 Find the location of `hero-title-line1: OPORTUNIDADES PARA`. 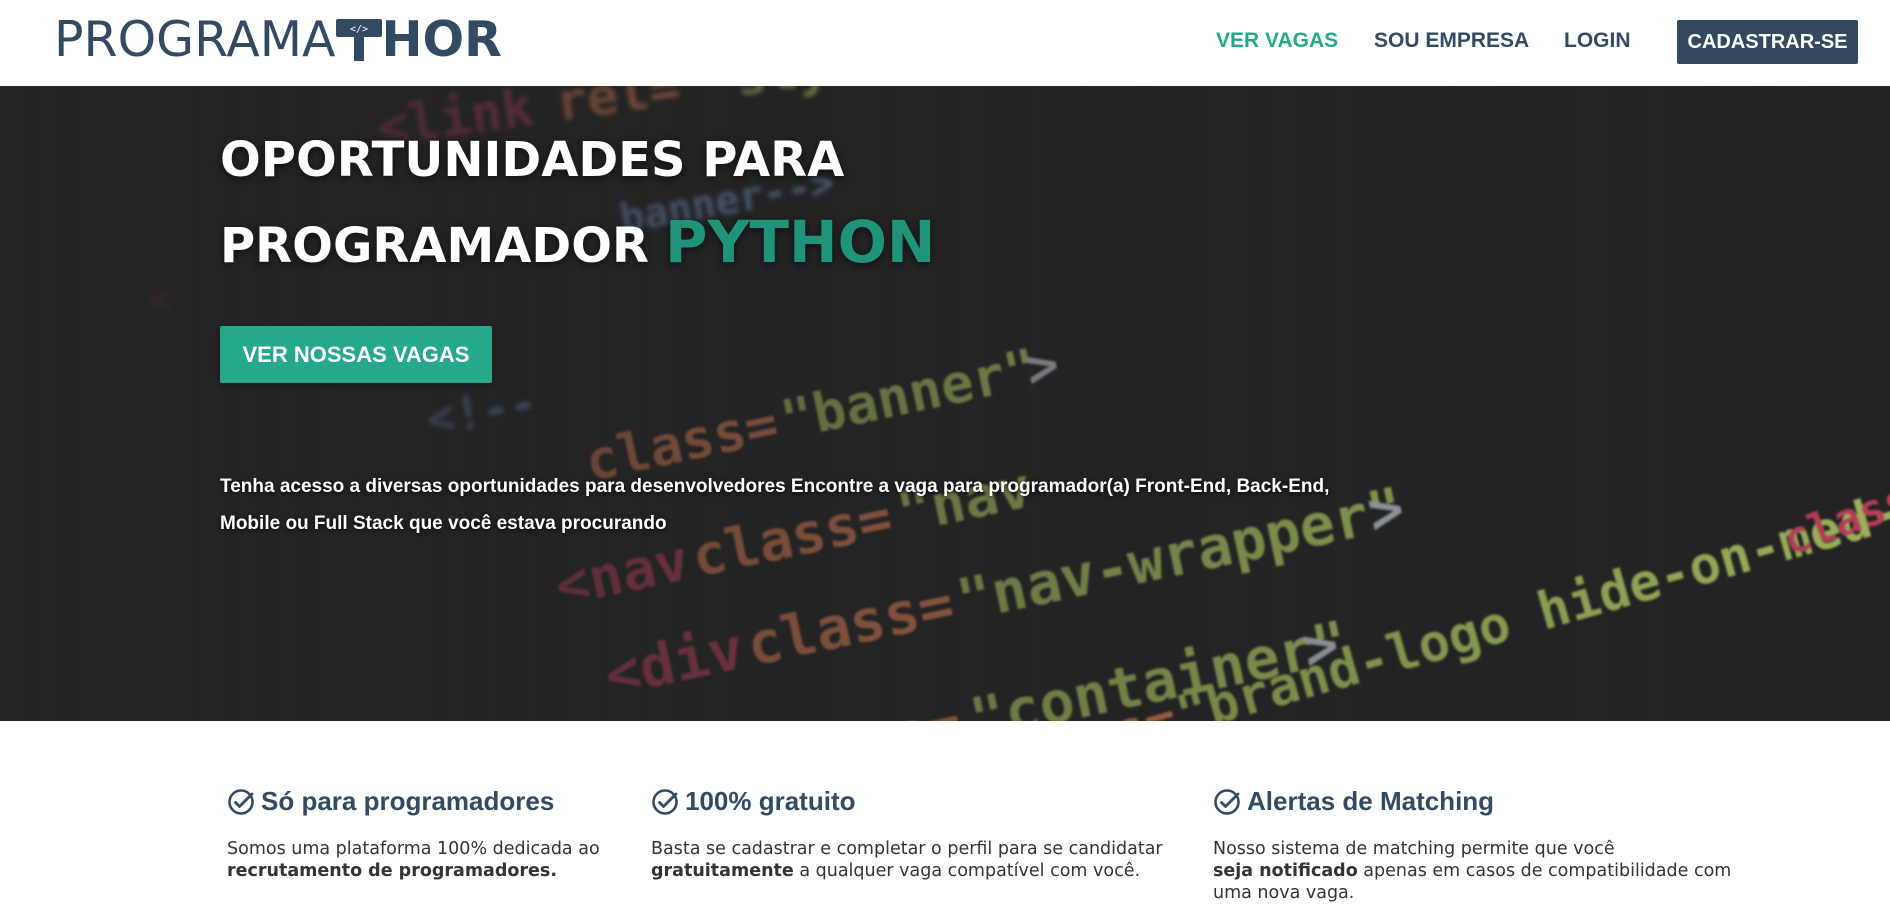

hero-title-line1: OPORTUNIDADES PARA is located at coordinates (532, 160).